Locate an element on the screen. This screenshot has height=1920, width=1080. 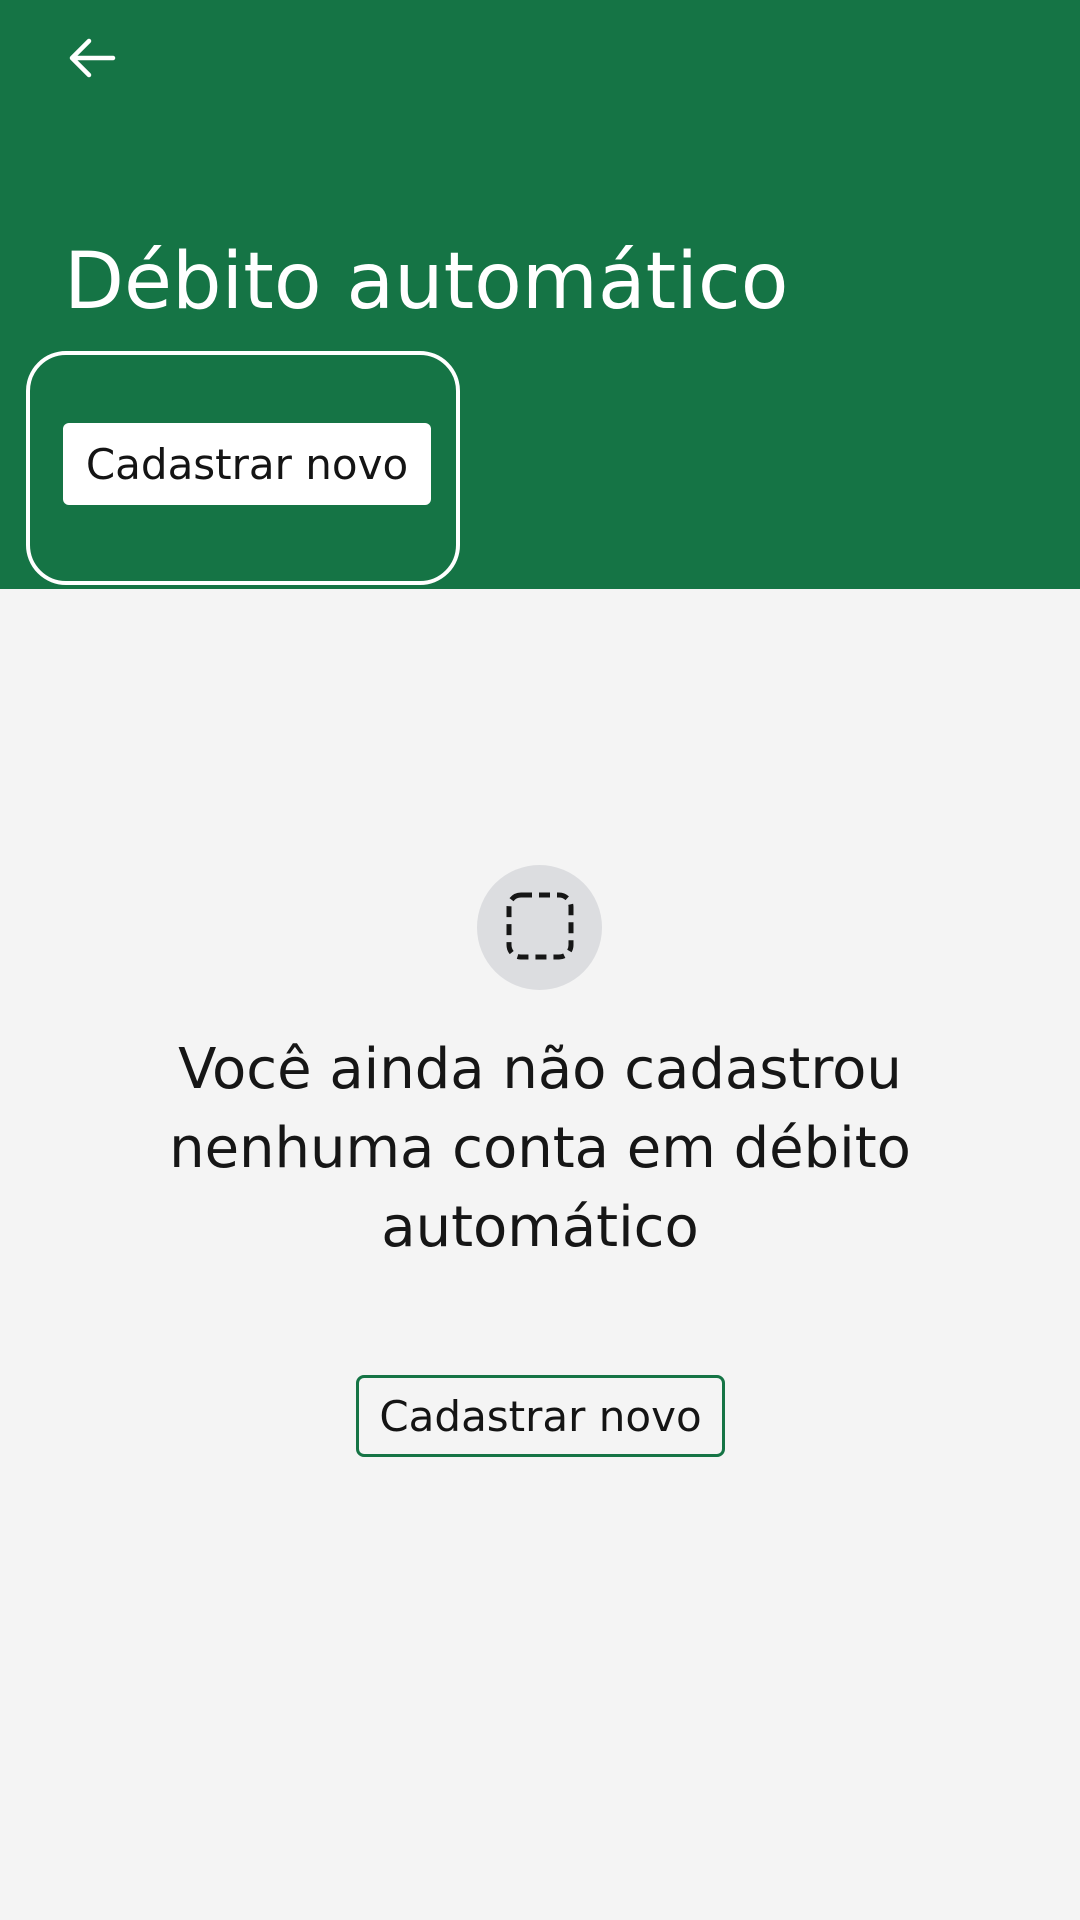
empty-state-icon-circle is located at coordinates (539, 927).